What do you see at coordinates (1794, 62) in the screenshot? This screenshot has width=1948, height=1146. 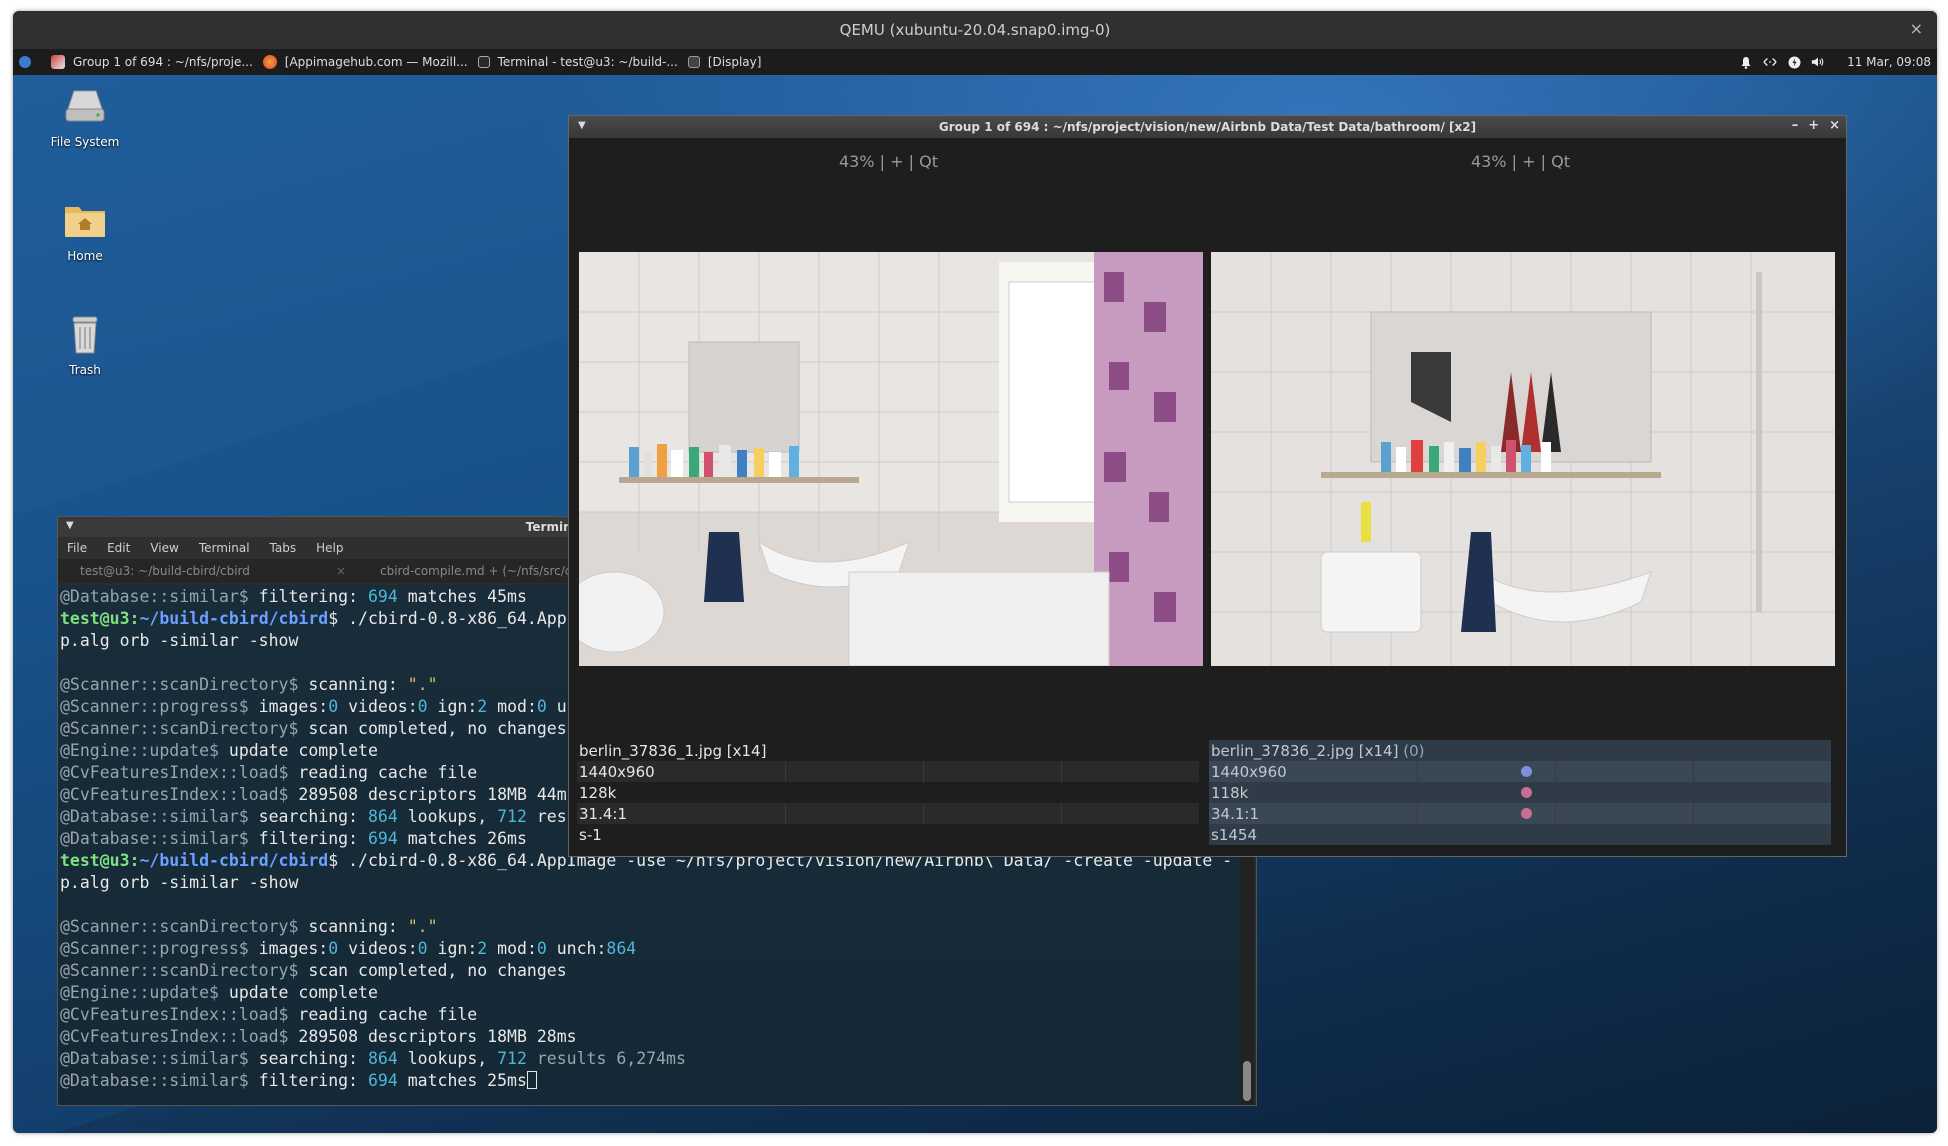 I see `power-icon` at bounding box center [1794, 62].